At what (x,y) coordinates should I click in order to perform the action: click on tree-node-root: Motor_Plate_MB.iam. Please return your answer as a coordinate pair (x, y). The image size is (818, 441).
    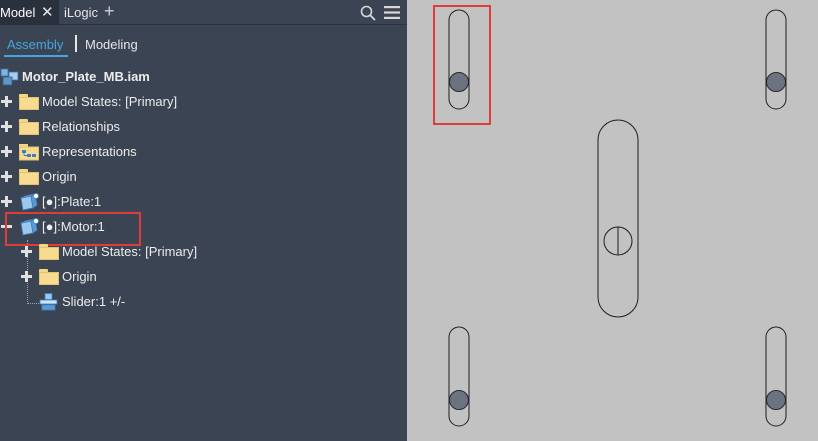
    Looking at the image, I should click on (200, 77).